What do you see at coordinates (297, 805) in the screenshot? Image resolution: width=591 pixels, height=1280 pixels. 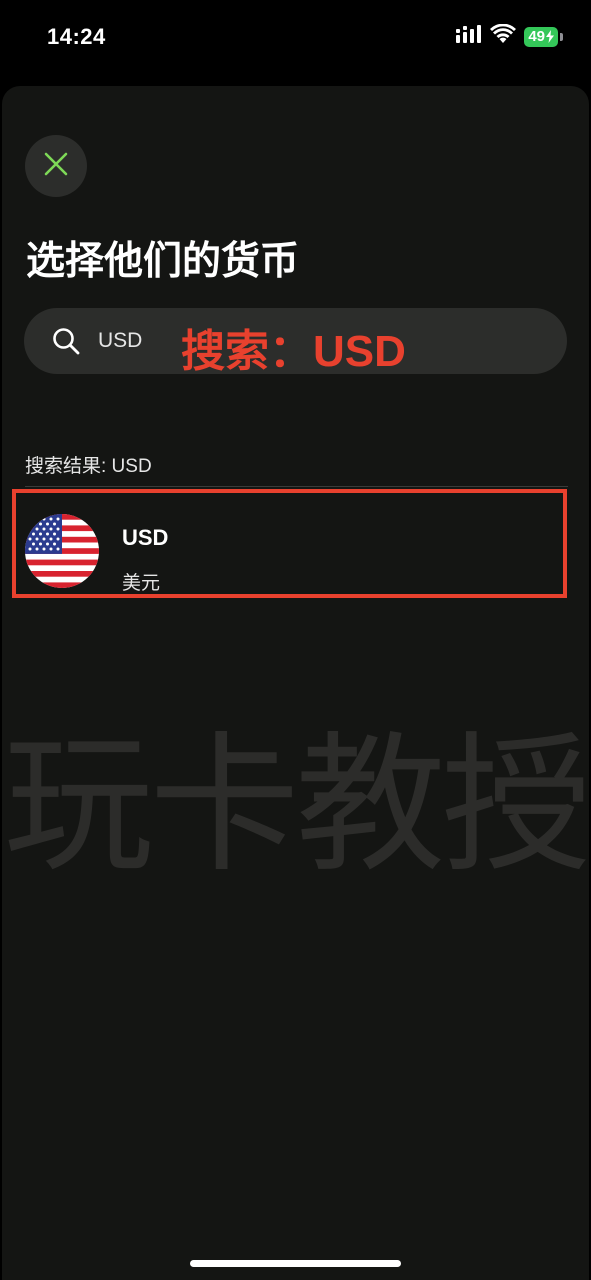 I see `watermark: 玩卡教授` at bounding box center [297, 805].